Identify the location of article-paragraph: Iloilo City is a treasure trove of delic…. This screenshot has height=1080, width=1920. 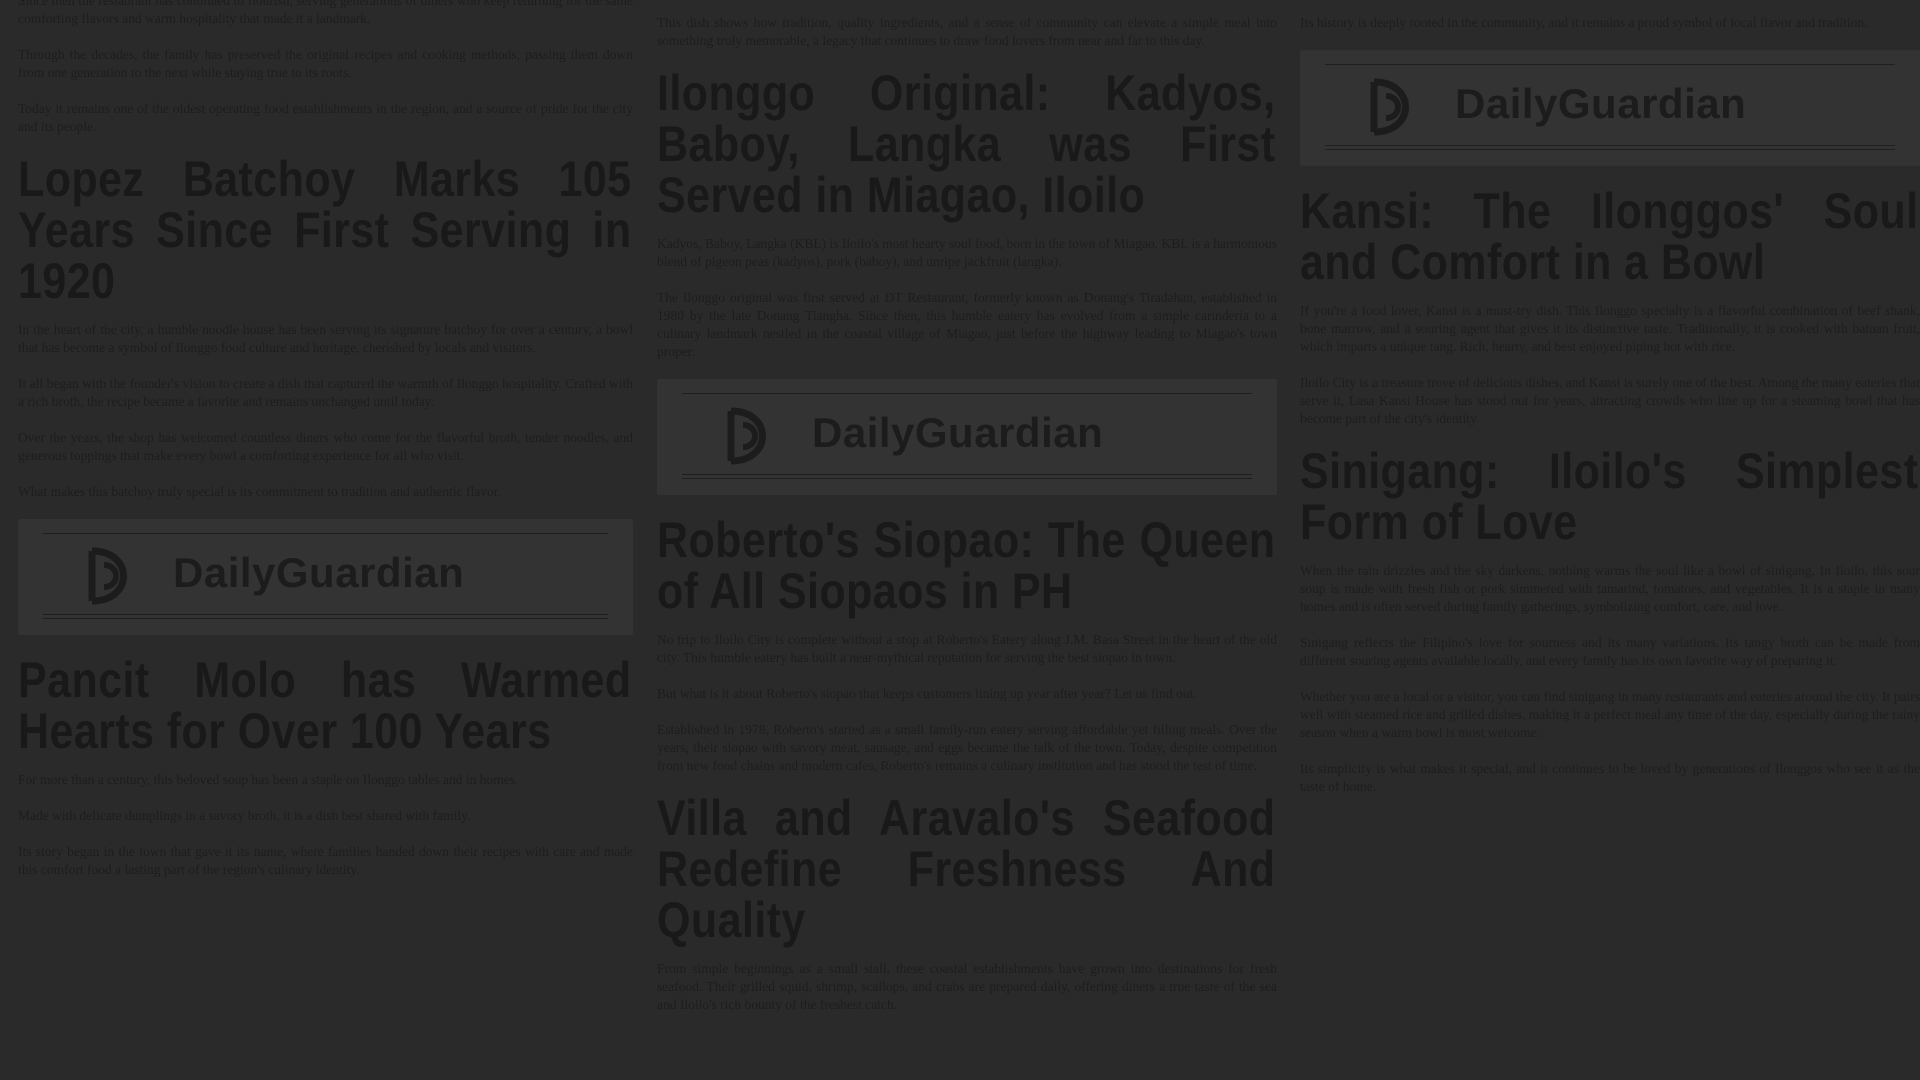
(1610, 400).